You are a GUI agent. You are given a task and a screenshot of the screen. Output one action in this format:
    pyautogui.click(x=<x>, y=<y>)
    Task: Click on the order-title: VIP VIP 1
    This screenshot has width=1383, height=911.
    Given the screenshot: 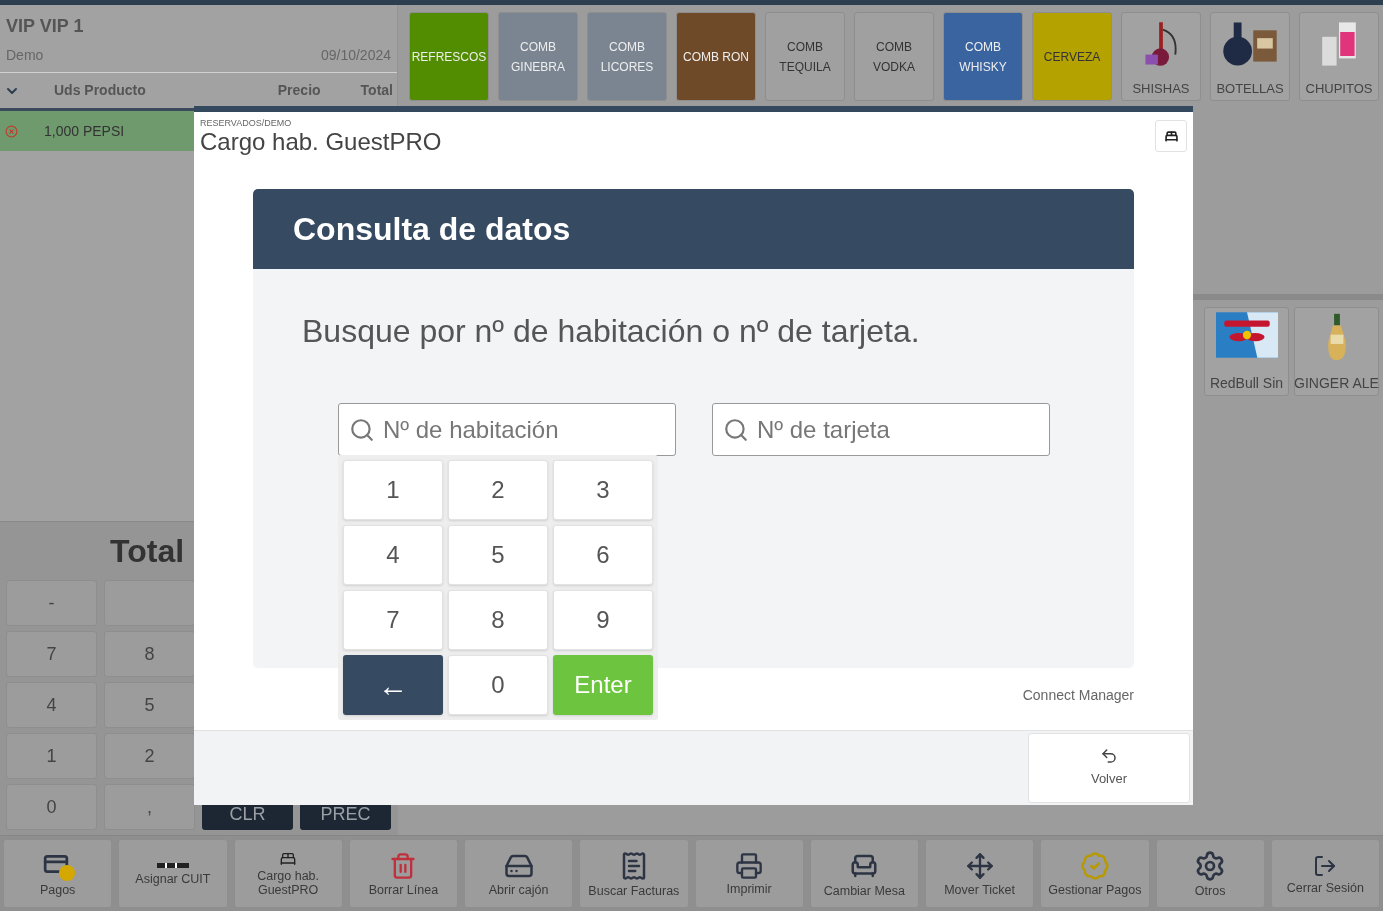 What is the action you would take?
    pyautogui.click(x=45, y=26)
    